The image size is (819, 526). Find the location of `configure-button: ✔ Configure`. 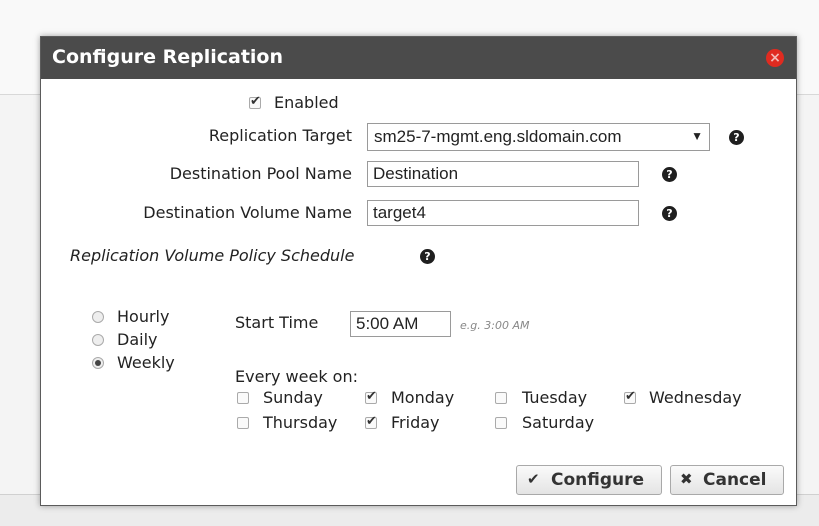

configure-button: ✔ Configure is located at coordinates (589, 480).